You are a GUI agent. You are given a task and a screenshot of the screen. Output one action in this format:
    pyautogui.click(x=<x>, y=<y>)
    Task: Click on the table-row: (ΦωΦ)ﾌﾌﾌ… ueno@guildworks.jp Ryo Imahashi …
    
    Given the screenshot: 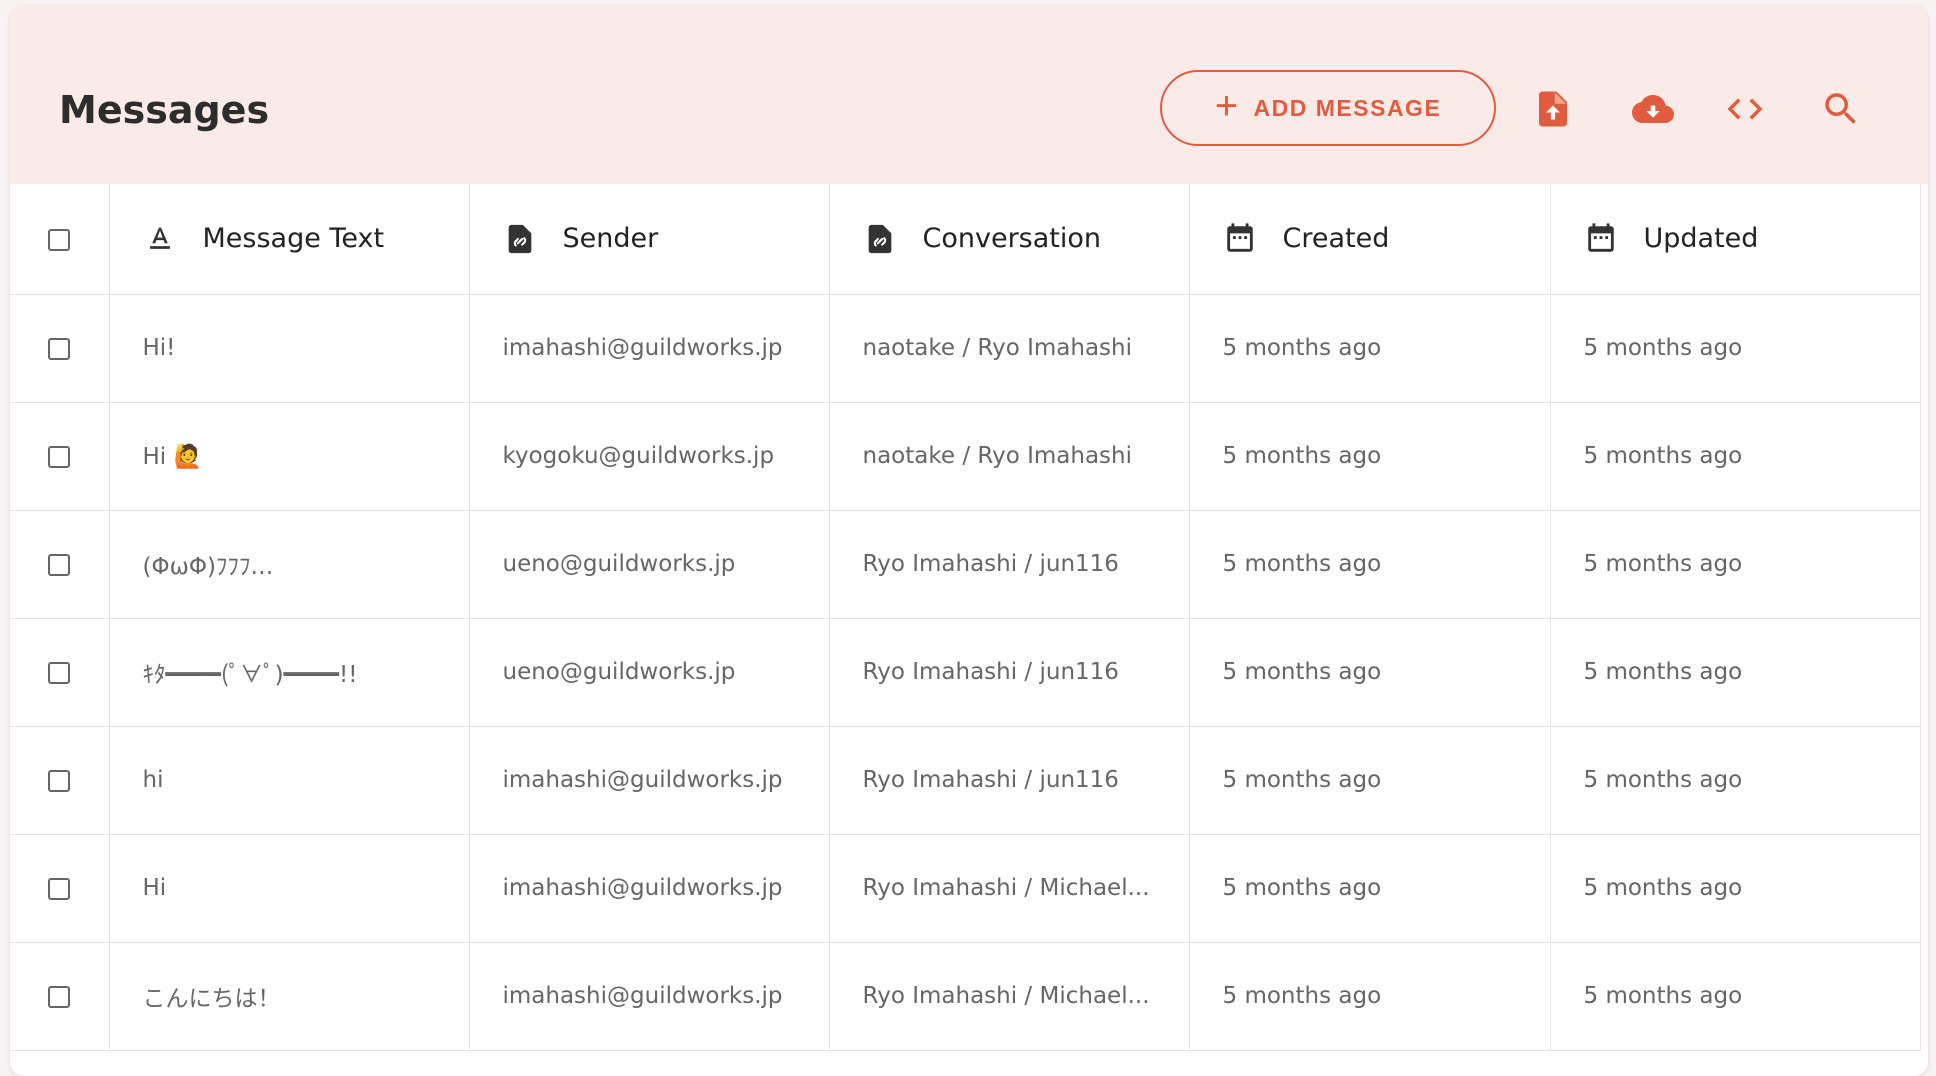 What is the action you would take?
    pyautogui.click(x=965, y=564)
    